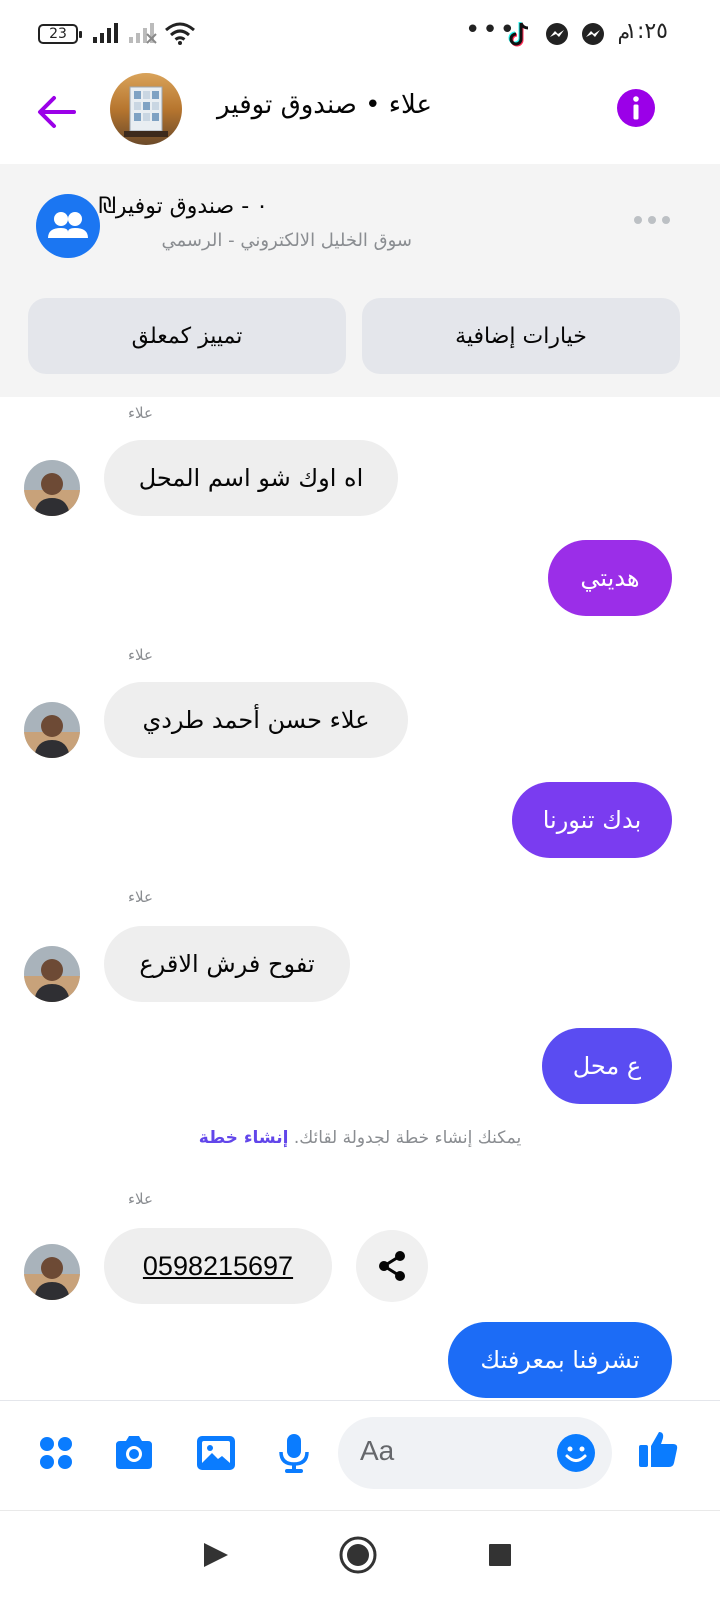 Image resolution: width=720 pixels, height=1600 pixels. I want to click on battery-indicator: 23, so click(60, 34).